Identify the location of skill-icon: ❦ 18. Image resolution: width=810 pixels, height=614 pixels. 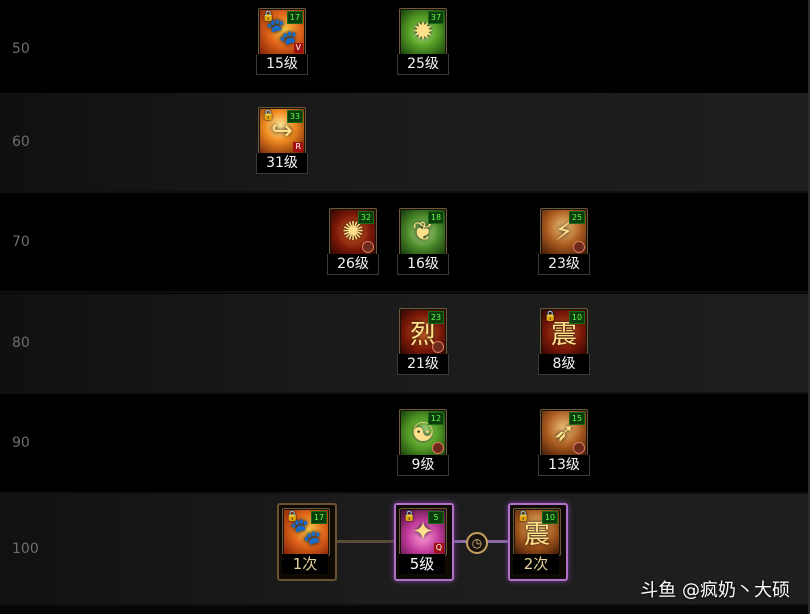
(423, 232).